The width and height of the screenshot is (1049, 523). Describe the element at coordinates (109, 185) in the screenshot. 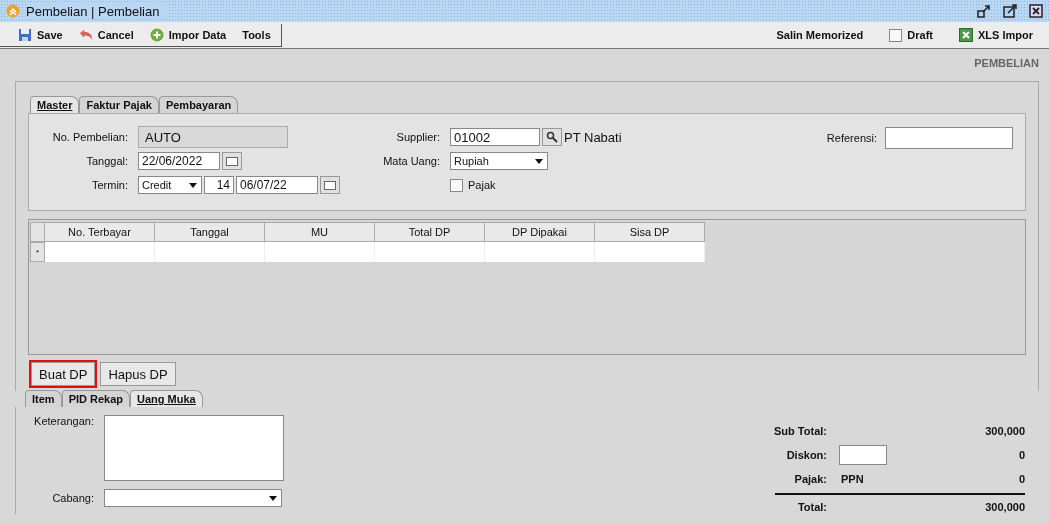

I see `field-label: Termin:` at that location.